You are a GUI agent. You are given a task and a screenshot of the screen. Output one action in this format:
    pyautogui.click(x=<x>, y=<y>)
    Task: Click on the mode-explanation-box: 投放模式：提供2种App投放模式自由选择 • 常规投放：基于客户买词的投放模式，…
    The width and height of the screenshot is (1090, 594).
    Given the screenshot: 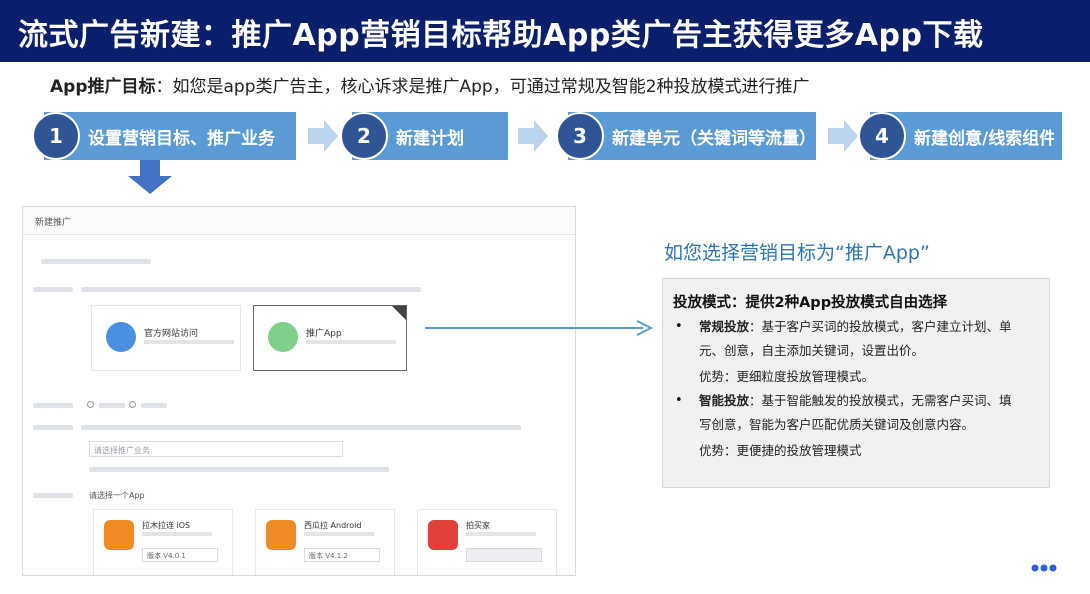 What is the action you would take?
    pyautogui.click(x=856, y=383)
    